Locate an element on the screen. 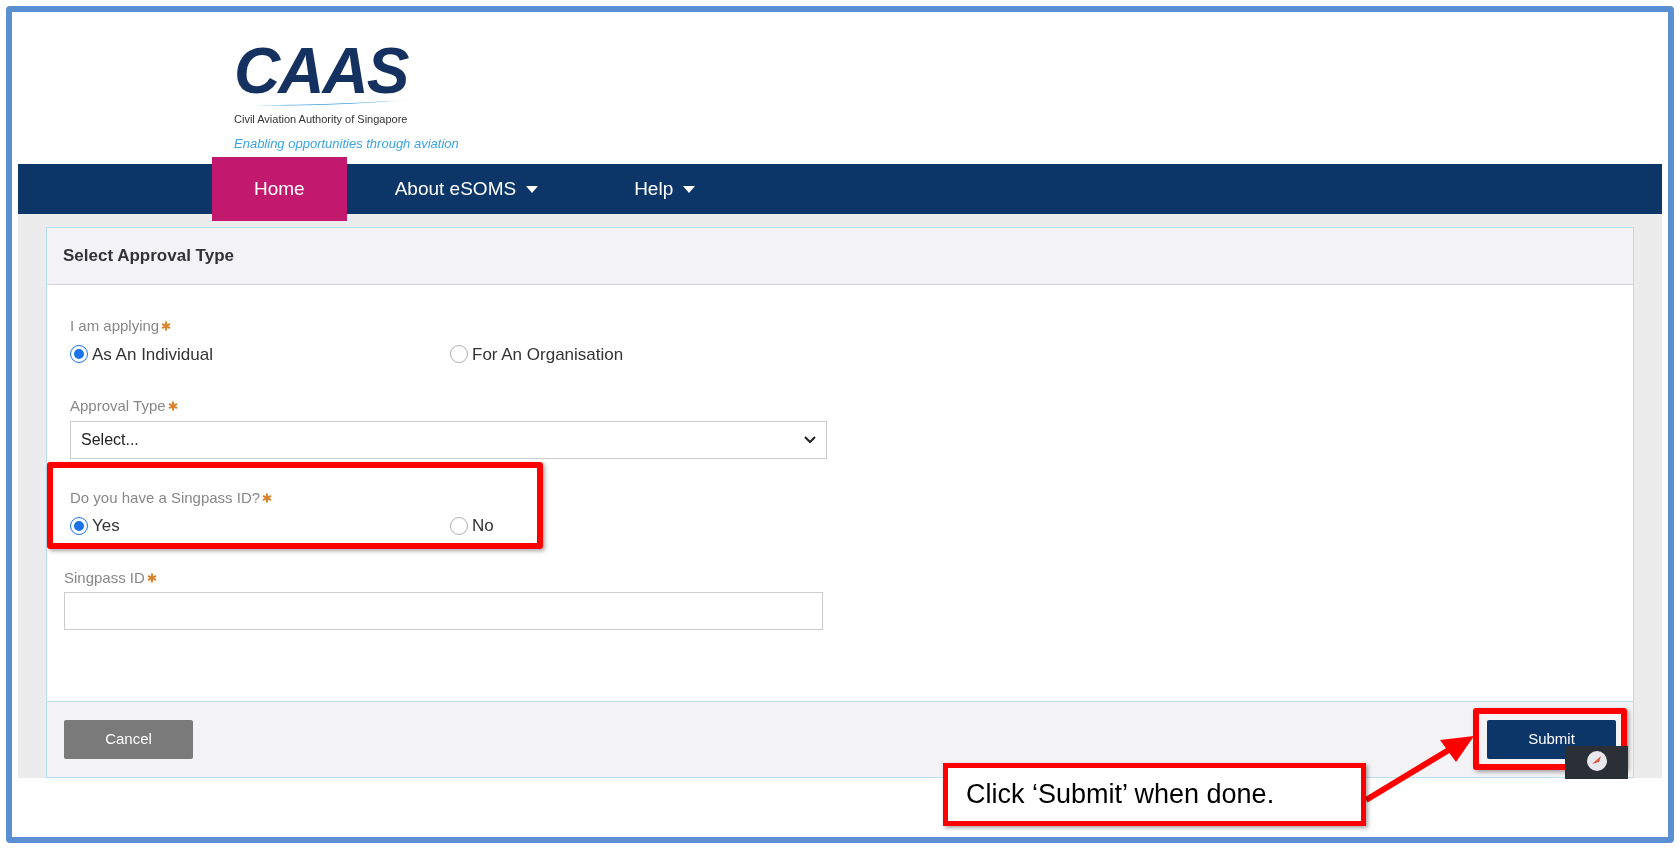 This screenshot has width=1680, height=849. chat-widget-popup is located at coordinates (1596, 762).